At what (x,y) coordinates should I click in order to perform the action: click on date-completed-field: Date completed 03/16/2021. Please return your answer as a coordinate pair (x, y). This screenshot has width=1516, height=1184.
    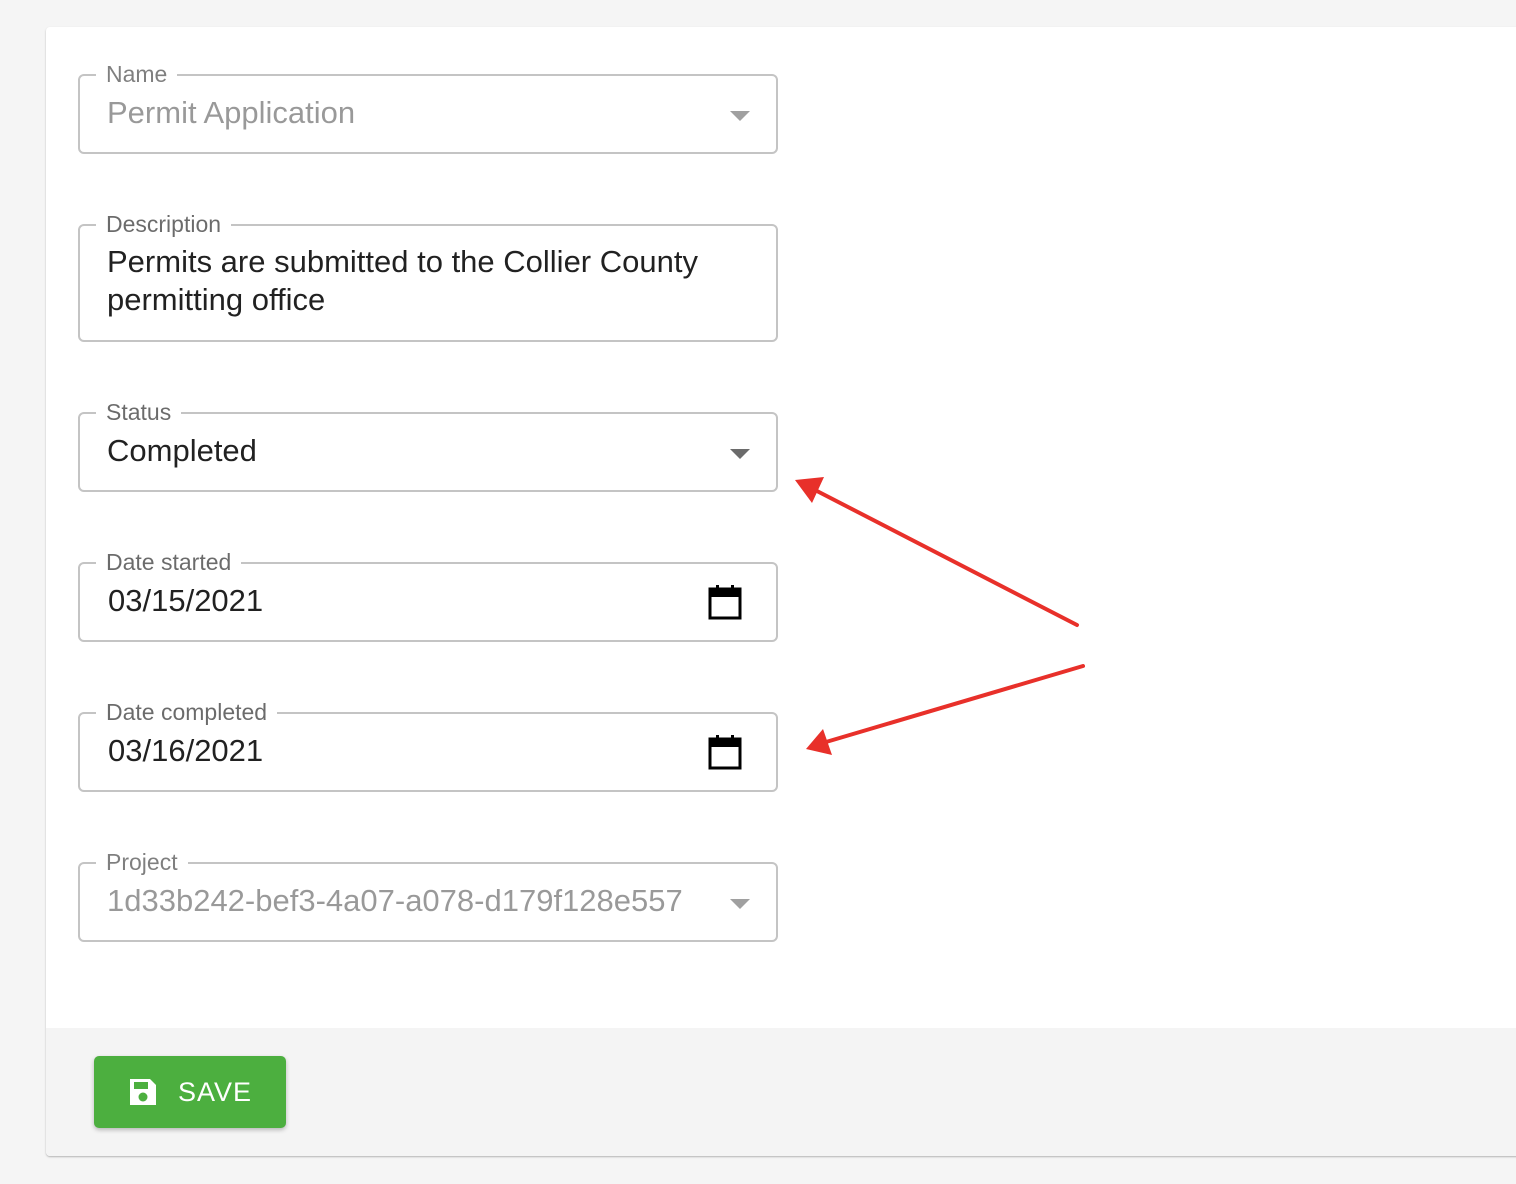
    Looking at the image, I should click on (428, 745).